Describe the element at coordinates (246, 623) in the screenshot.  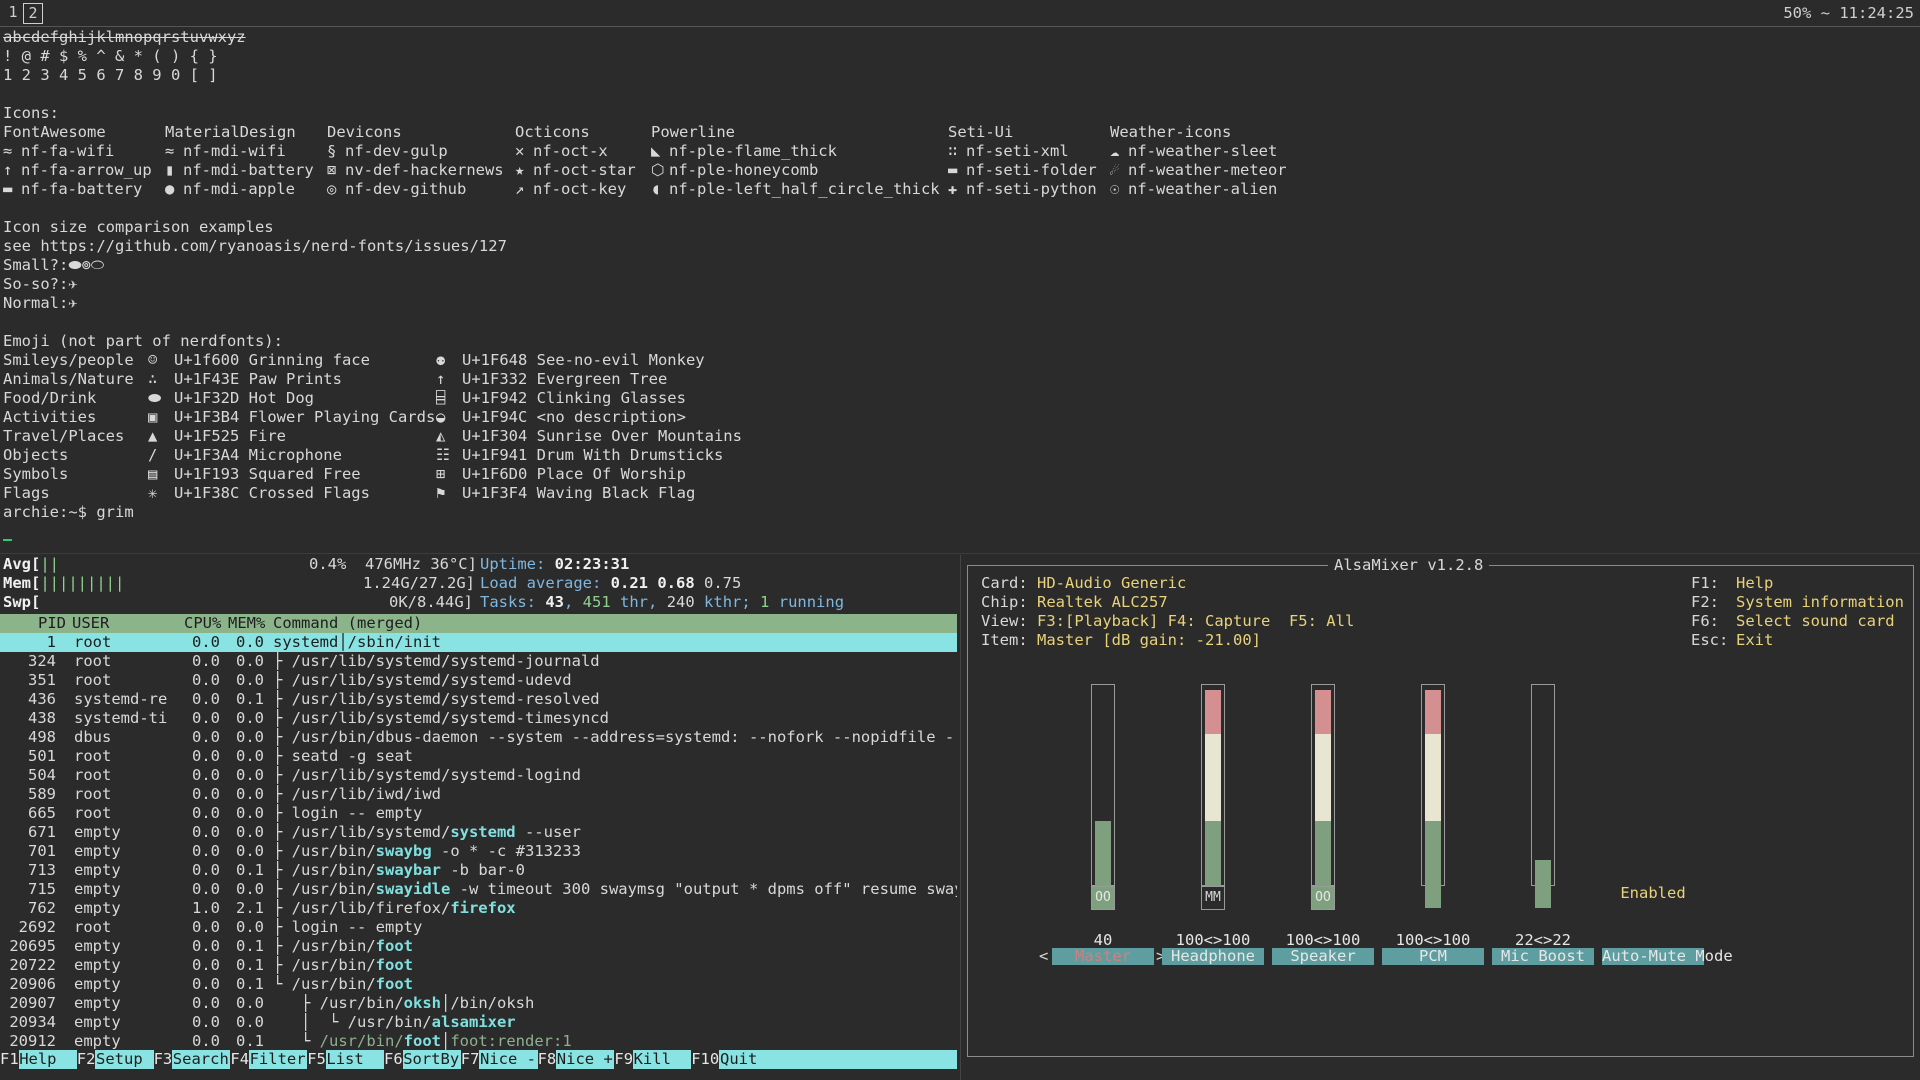
I see `col-mem: MEM%` at that location.